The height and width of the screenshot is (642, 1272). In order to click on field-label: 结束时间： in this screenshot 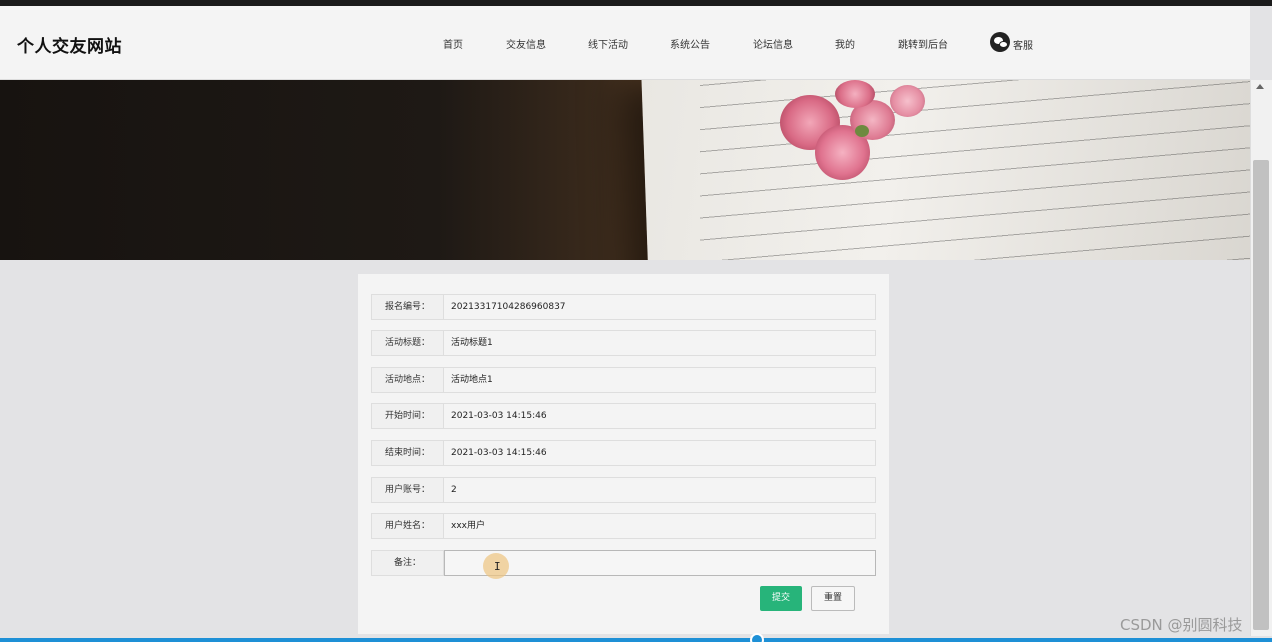, I will do `click(407, 453)`.